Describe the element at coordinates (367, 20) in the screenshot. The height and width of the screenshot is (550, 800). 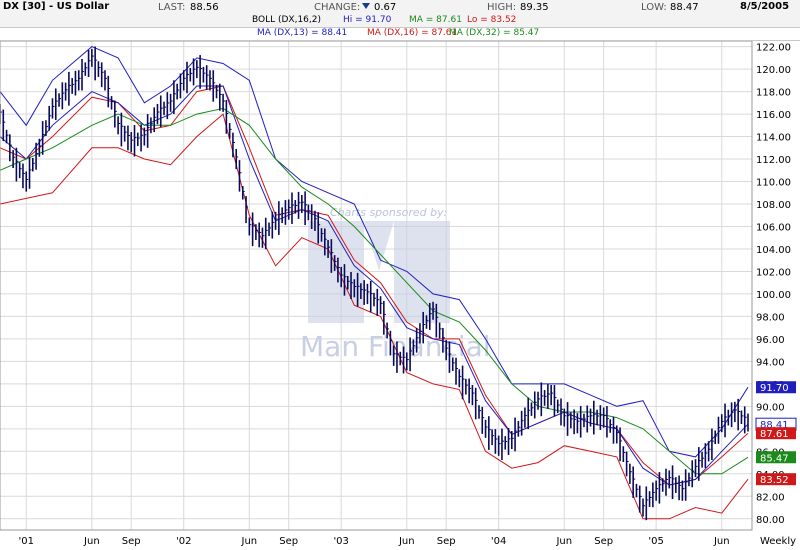
I see `boll-hi: Hi = 91.70` at that location.